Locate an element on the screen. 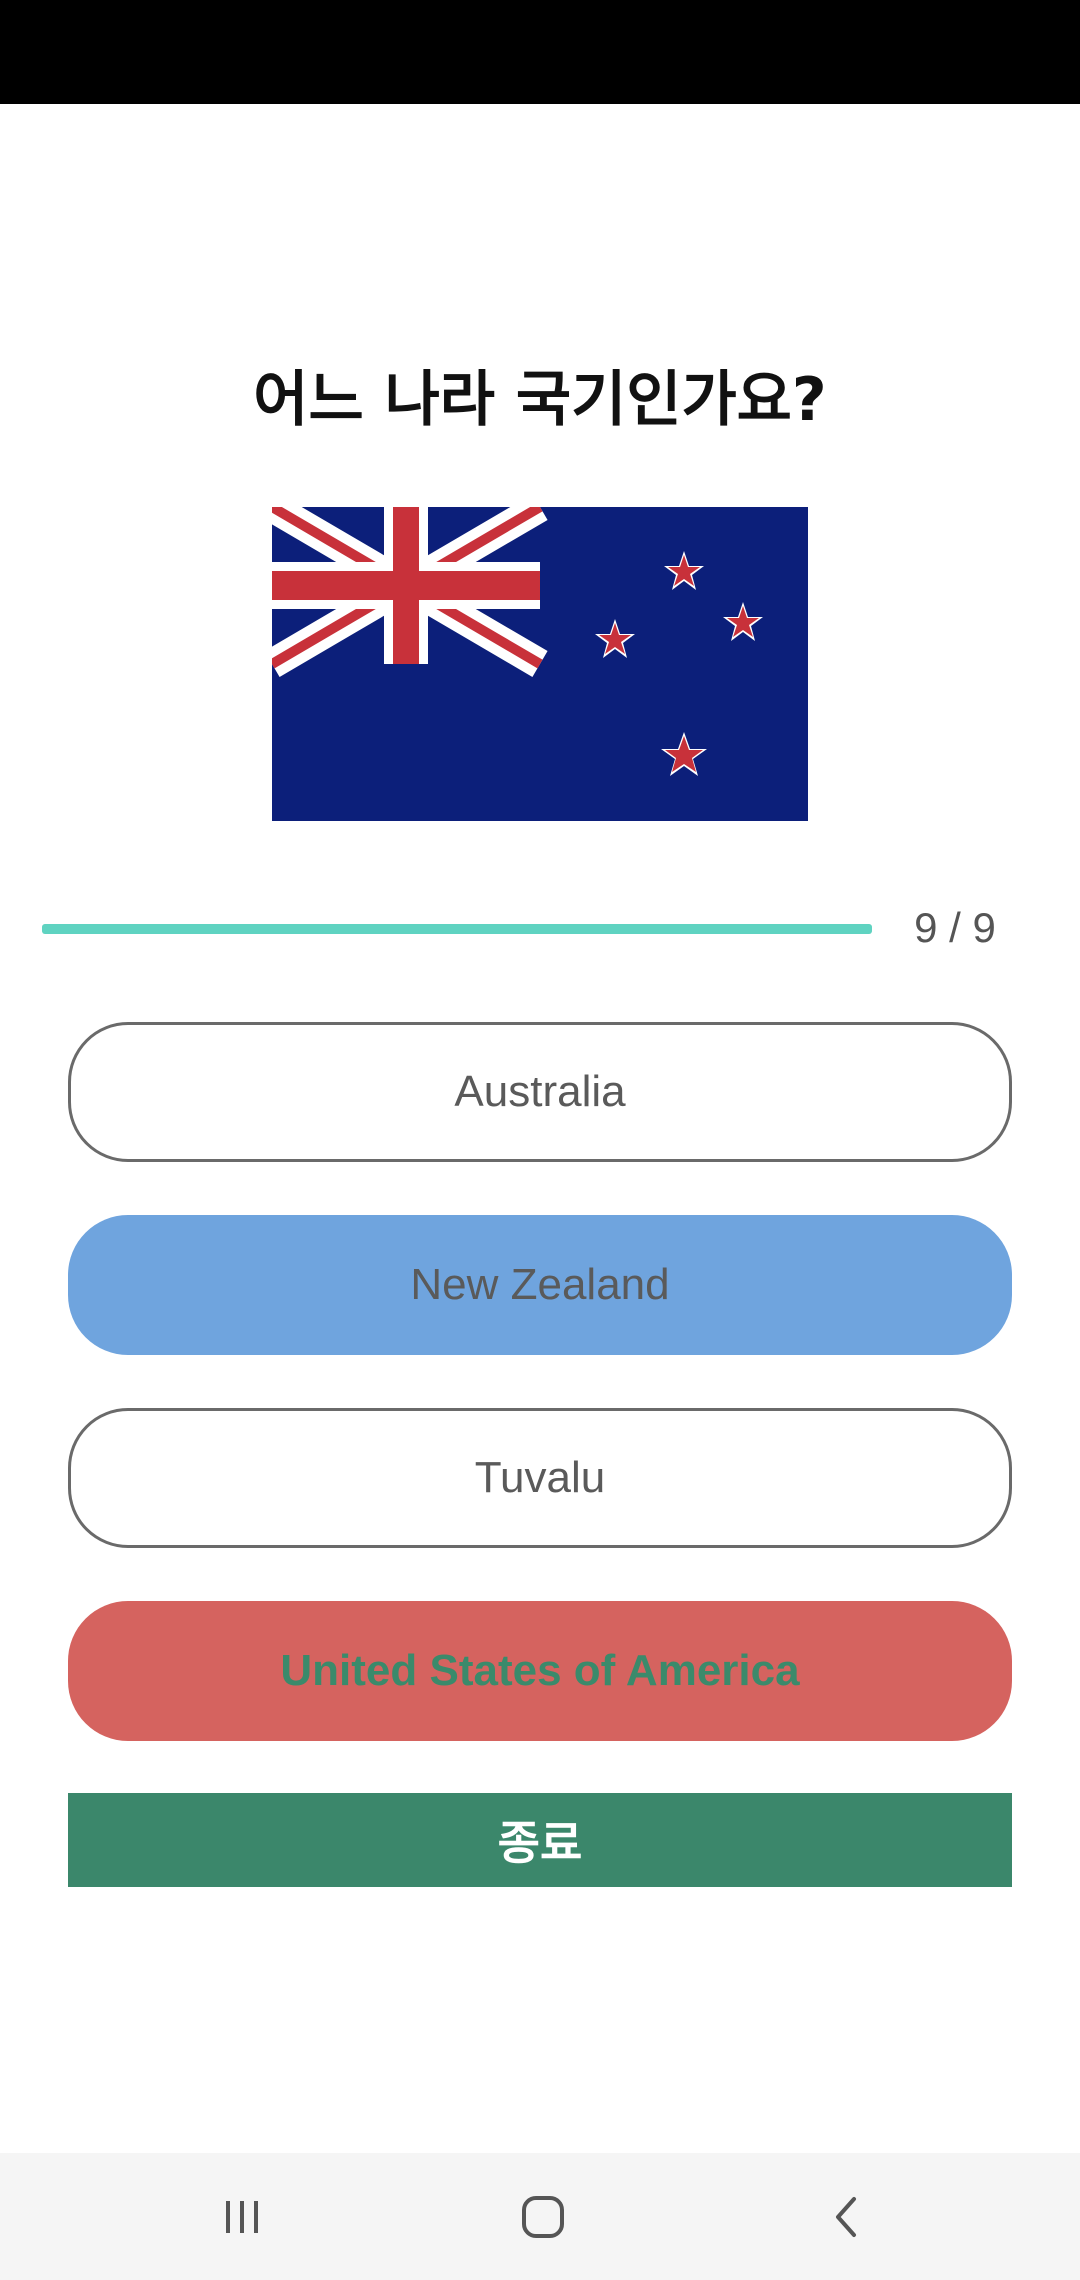 The image size is (1080, 2280). status-bar is located at coordinates (540, 52).